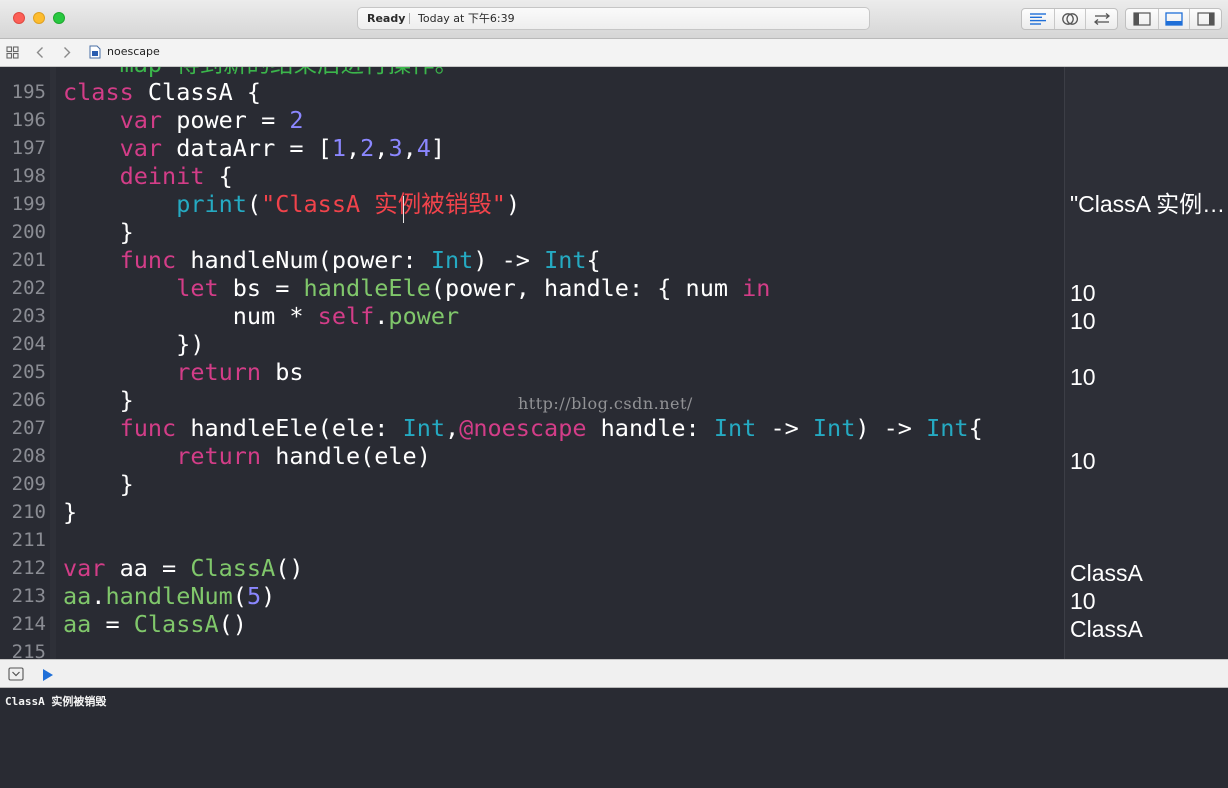 This screenshot has width=1228, height=788. Describe the element at coordinates (784, 428) in the screenshot. I see `code-token: ->` at that location.